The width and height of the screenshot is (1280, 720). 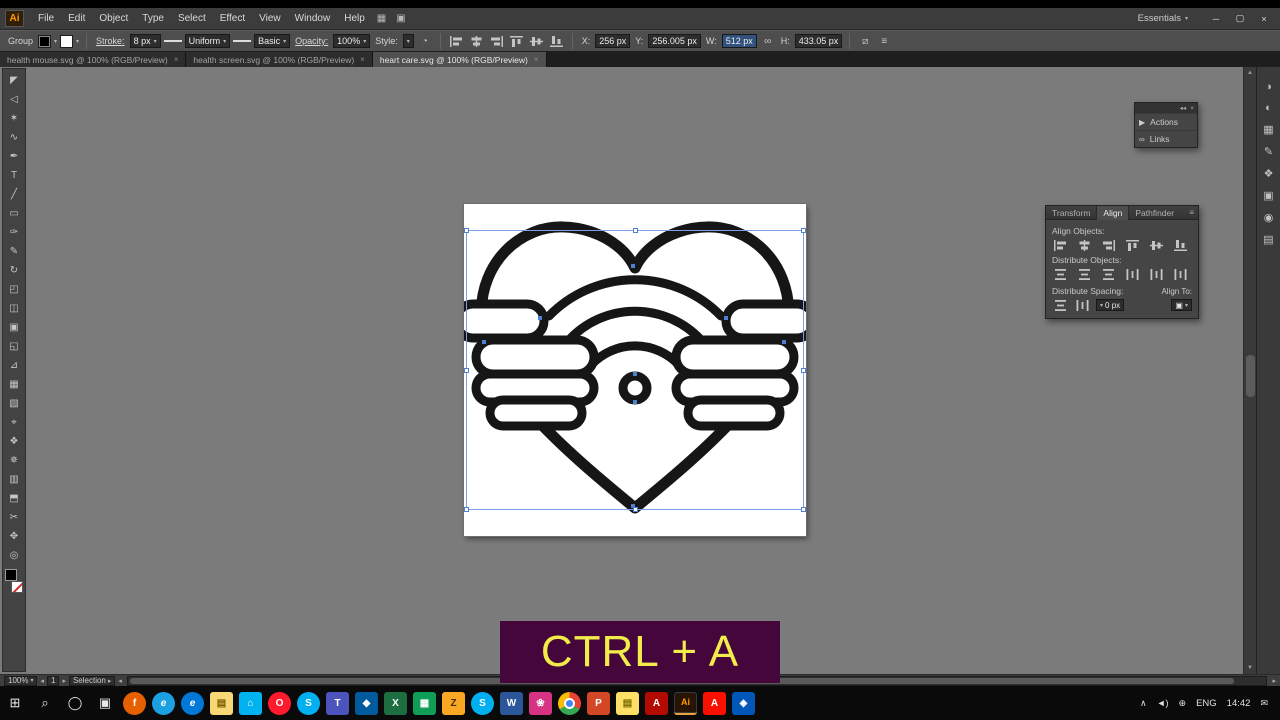 What do you see at coordinates (569, 703) in the screenshot?
I see `taskbar-icon-chrome` at bounding box center [569, 703].